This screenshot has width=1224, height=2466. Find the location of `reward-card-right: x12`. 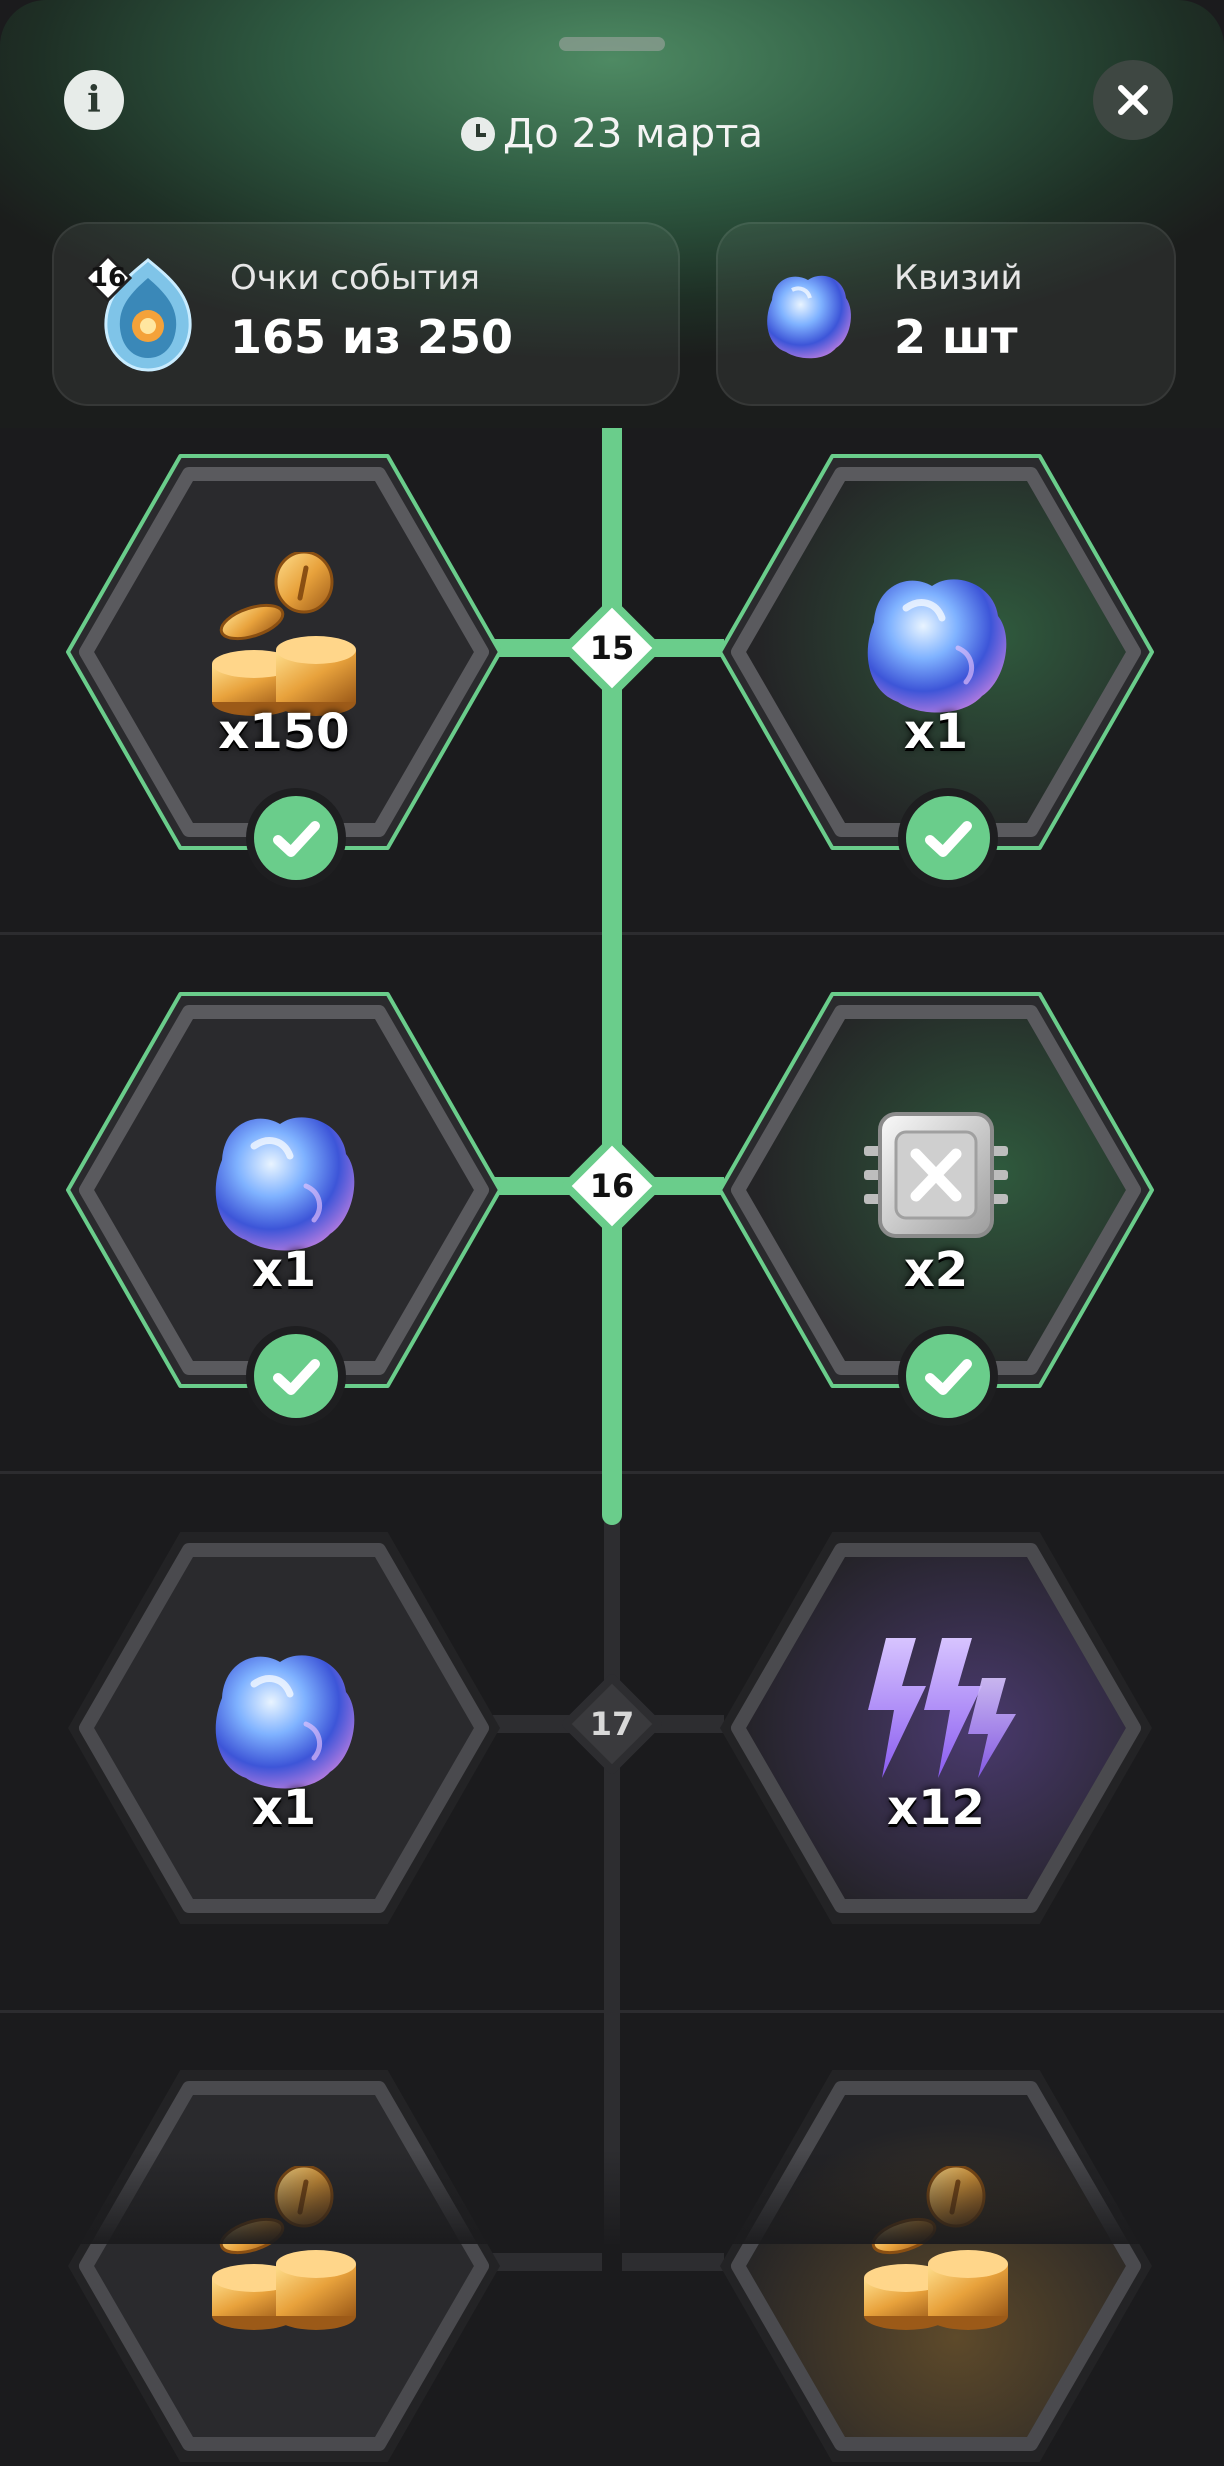

reward-card-right: x12 is located at coordinates (936, 1728).